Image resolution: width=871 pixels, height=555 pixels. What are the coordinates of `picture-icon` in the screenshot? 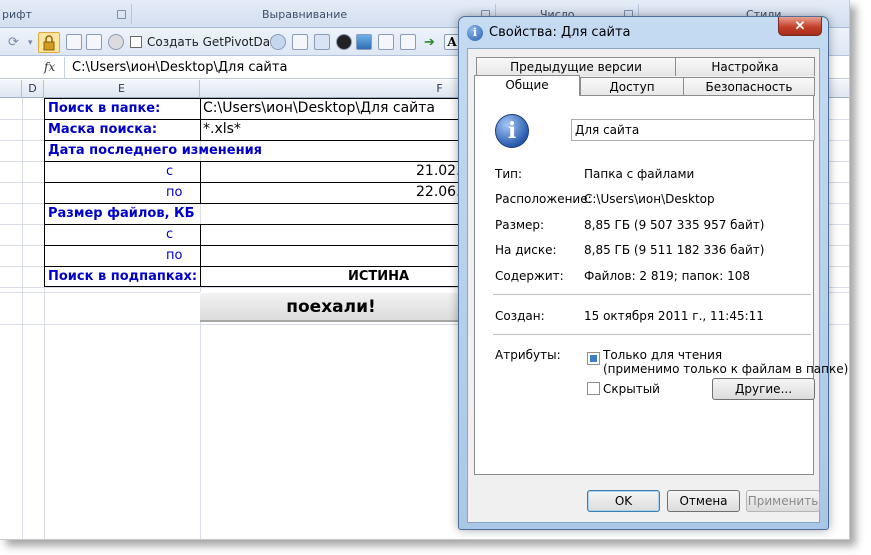 It's located at (364, 42).